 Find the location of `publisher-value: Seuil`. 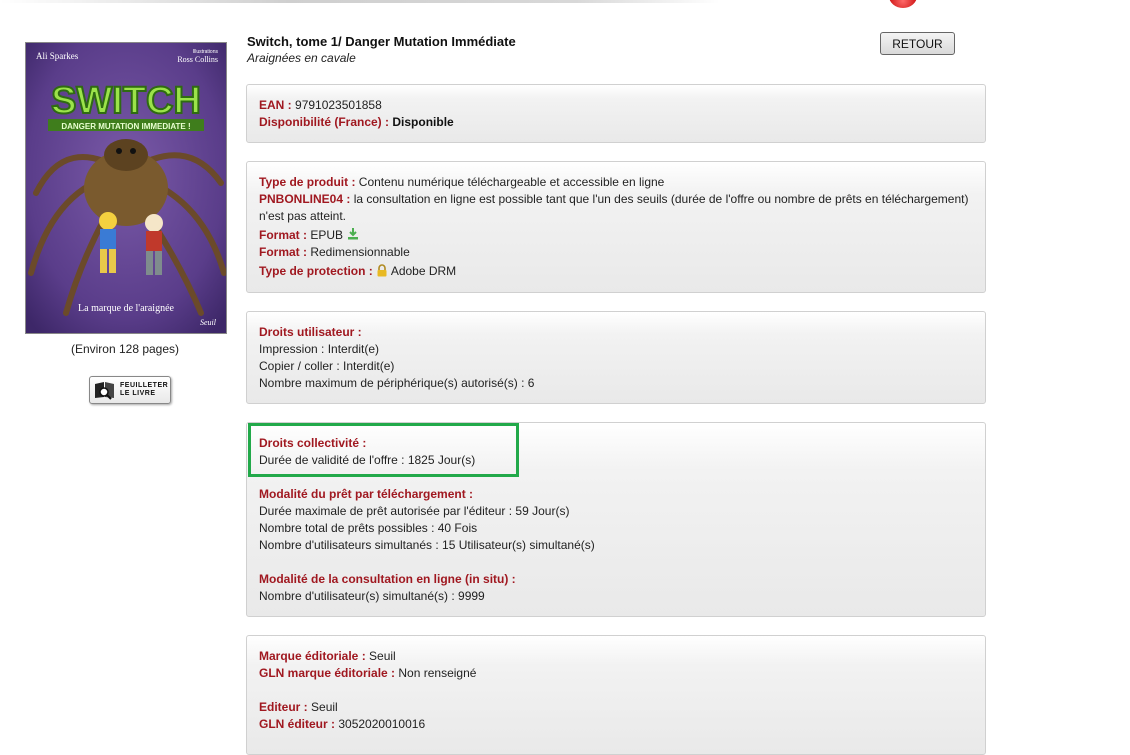

publisher-value: Seuil is located at coordinates (324, 707).